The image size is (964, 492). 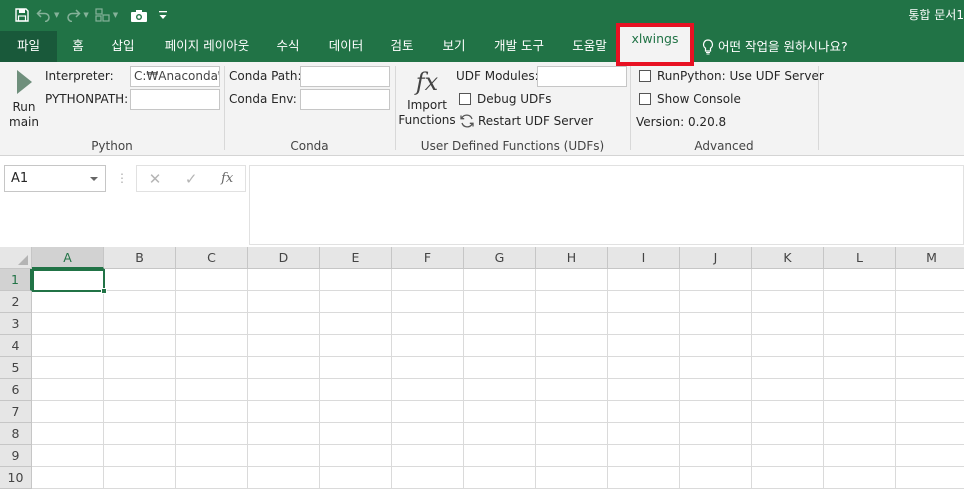 What do you see at coordinates (930, 412) in the screenshot?
I see `cell-m7` at bounding box center [930, 412].